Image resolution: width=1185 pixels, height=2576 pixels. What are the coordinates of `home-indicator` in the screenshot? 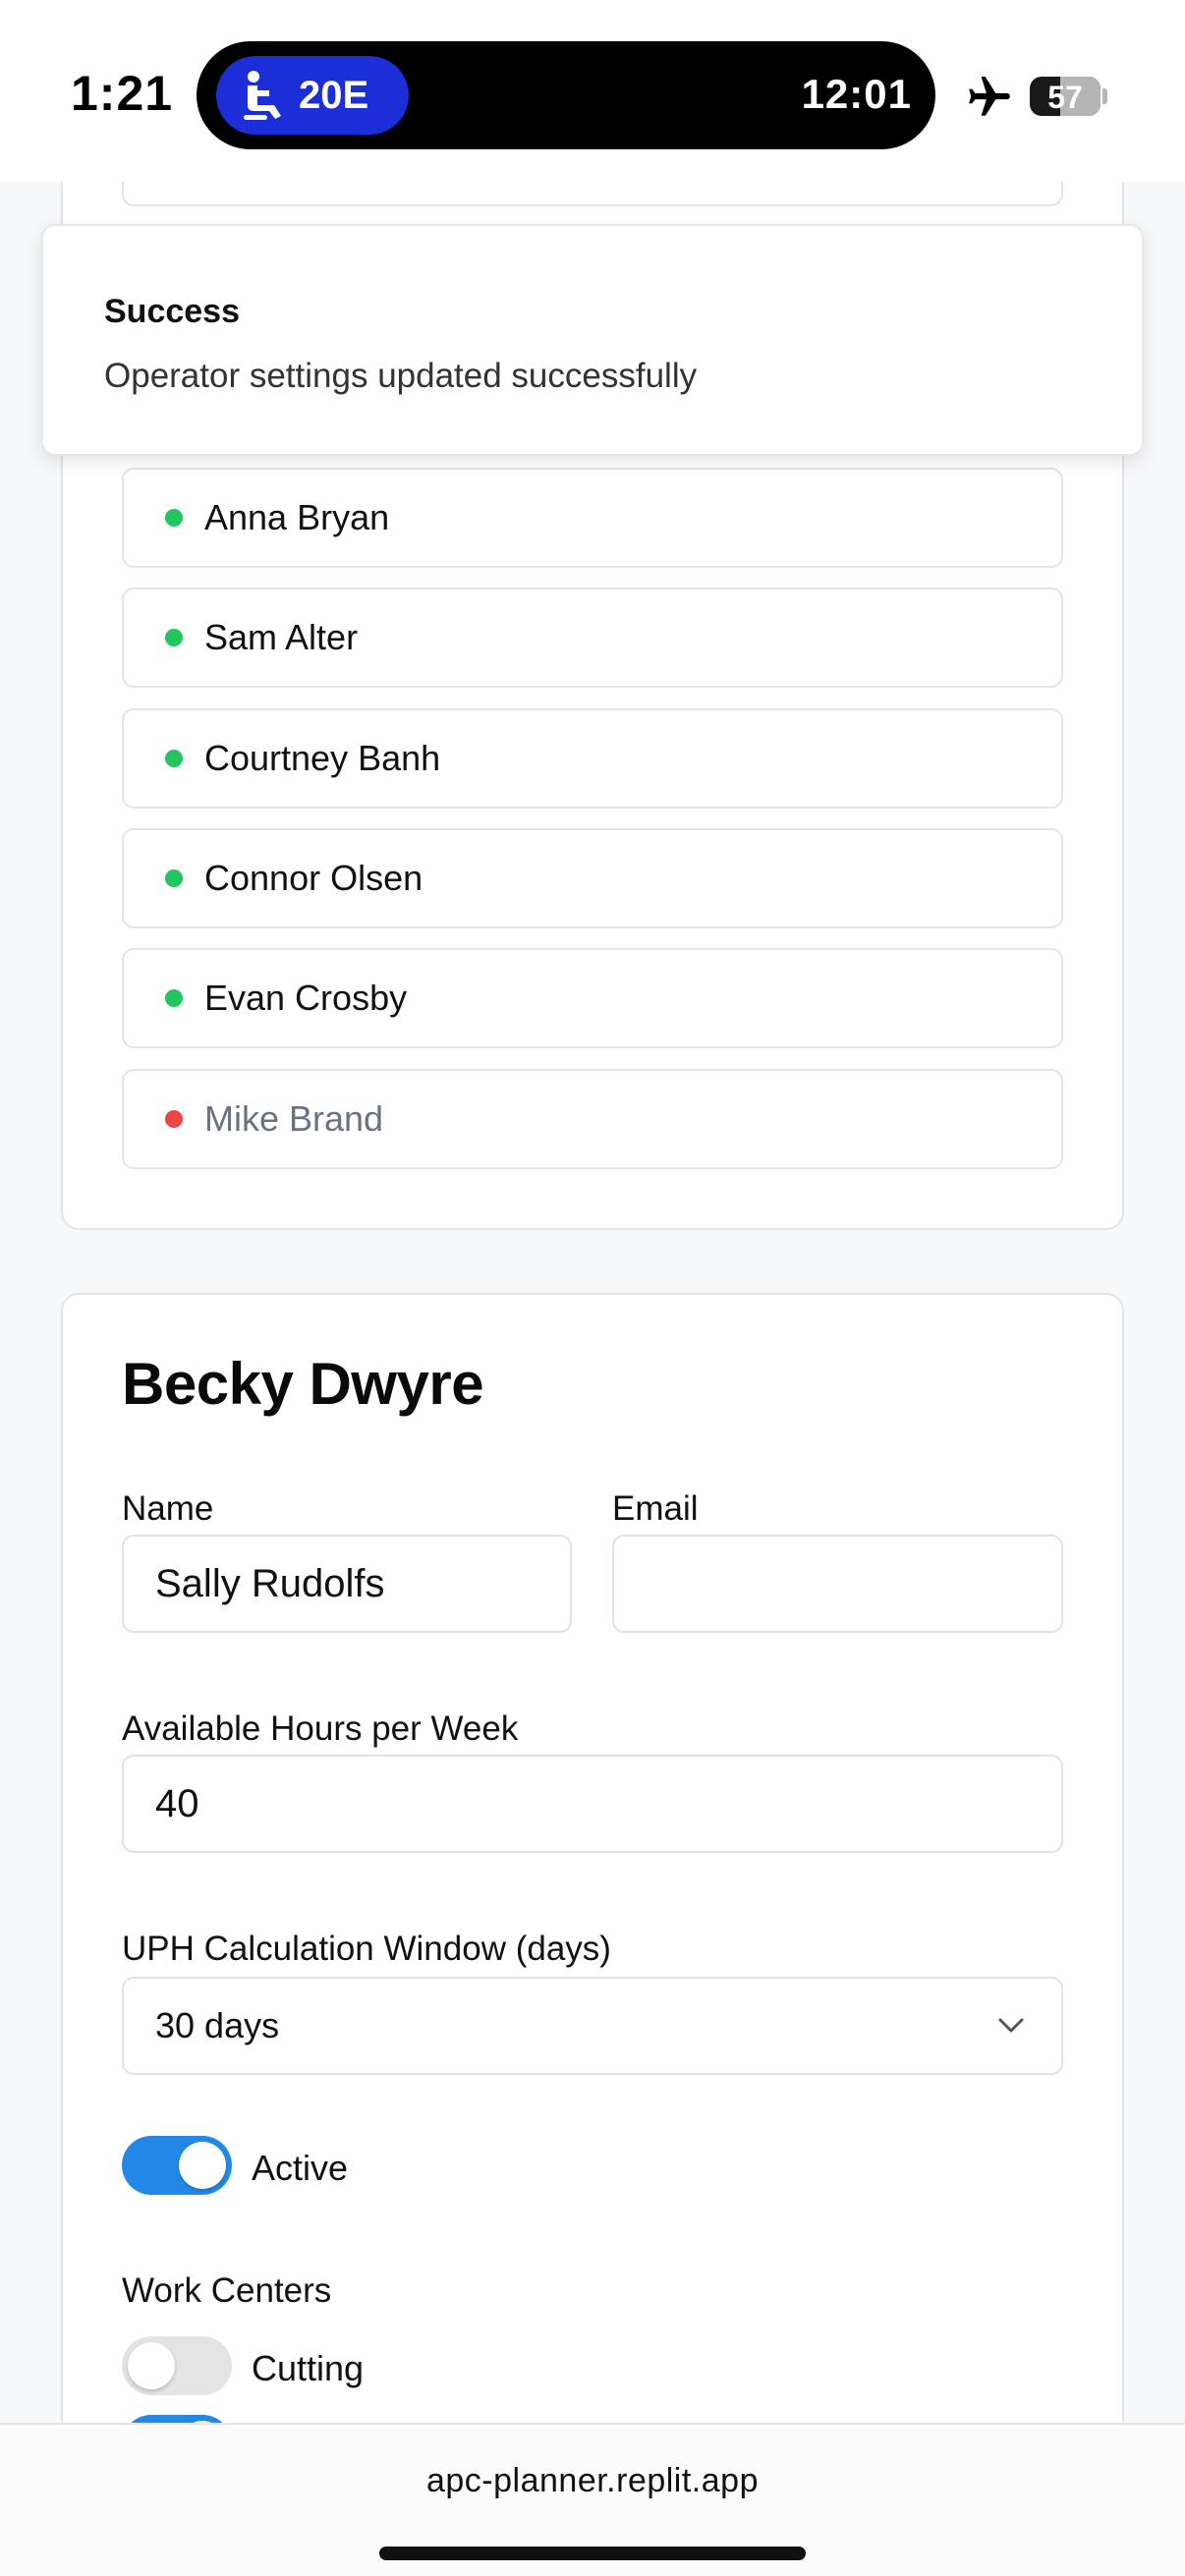 It's located at (592, 2553).